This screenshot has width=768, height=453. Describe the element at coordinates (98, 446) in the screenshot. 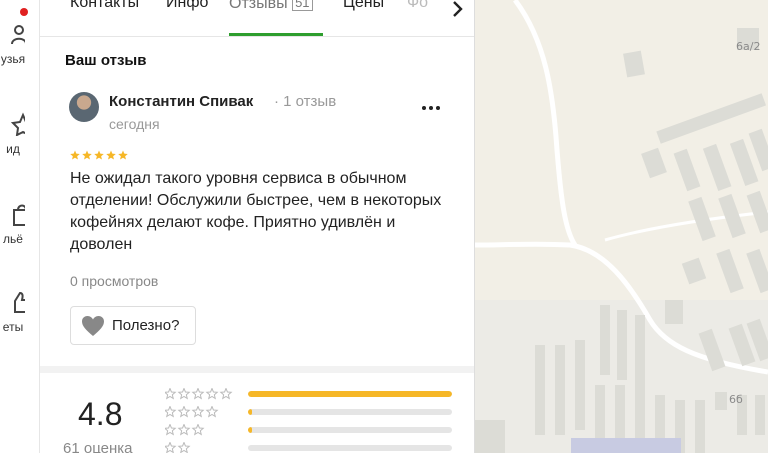

I see `rating-count: 61 оценка` at that location.